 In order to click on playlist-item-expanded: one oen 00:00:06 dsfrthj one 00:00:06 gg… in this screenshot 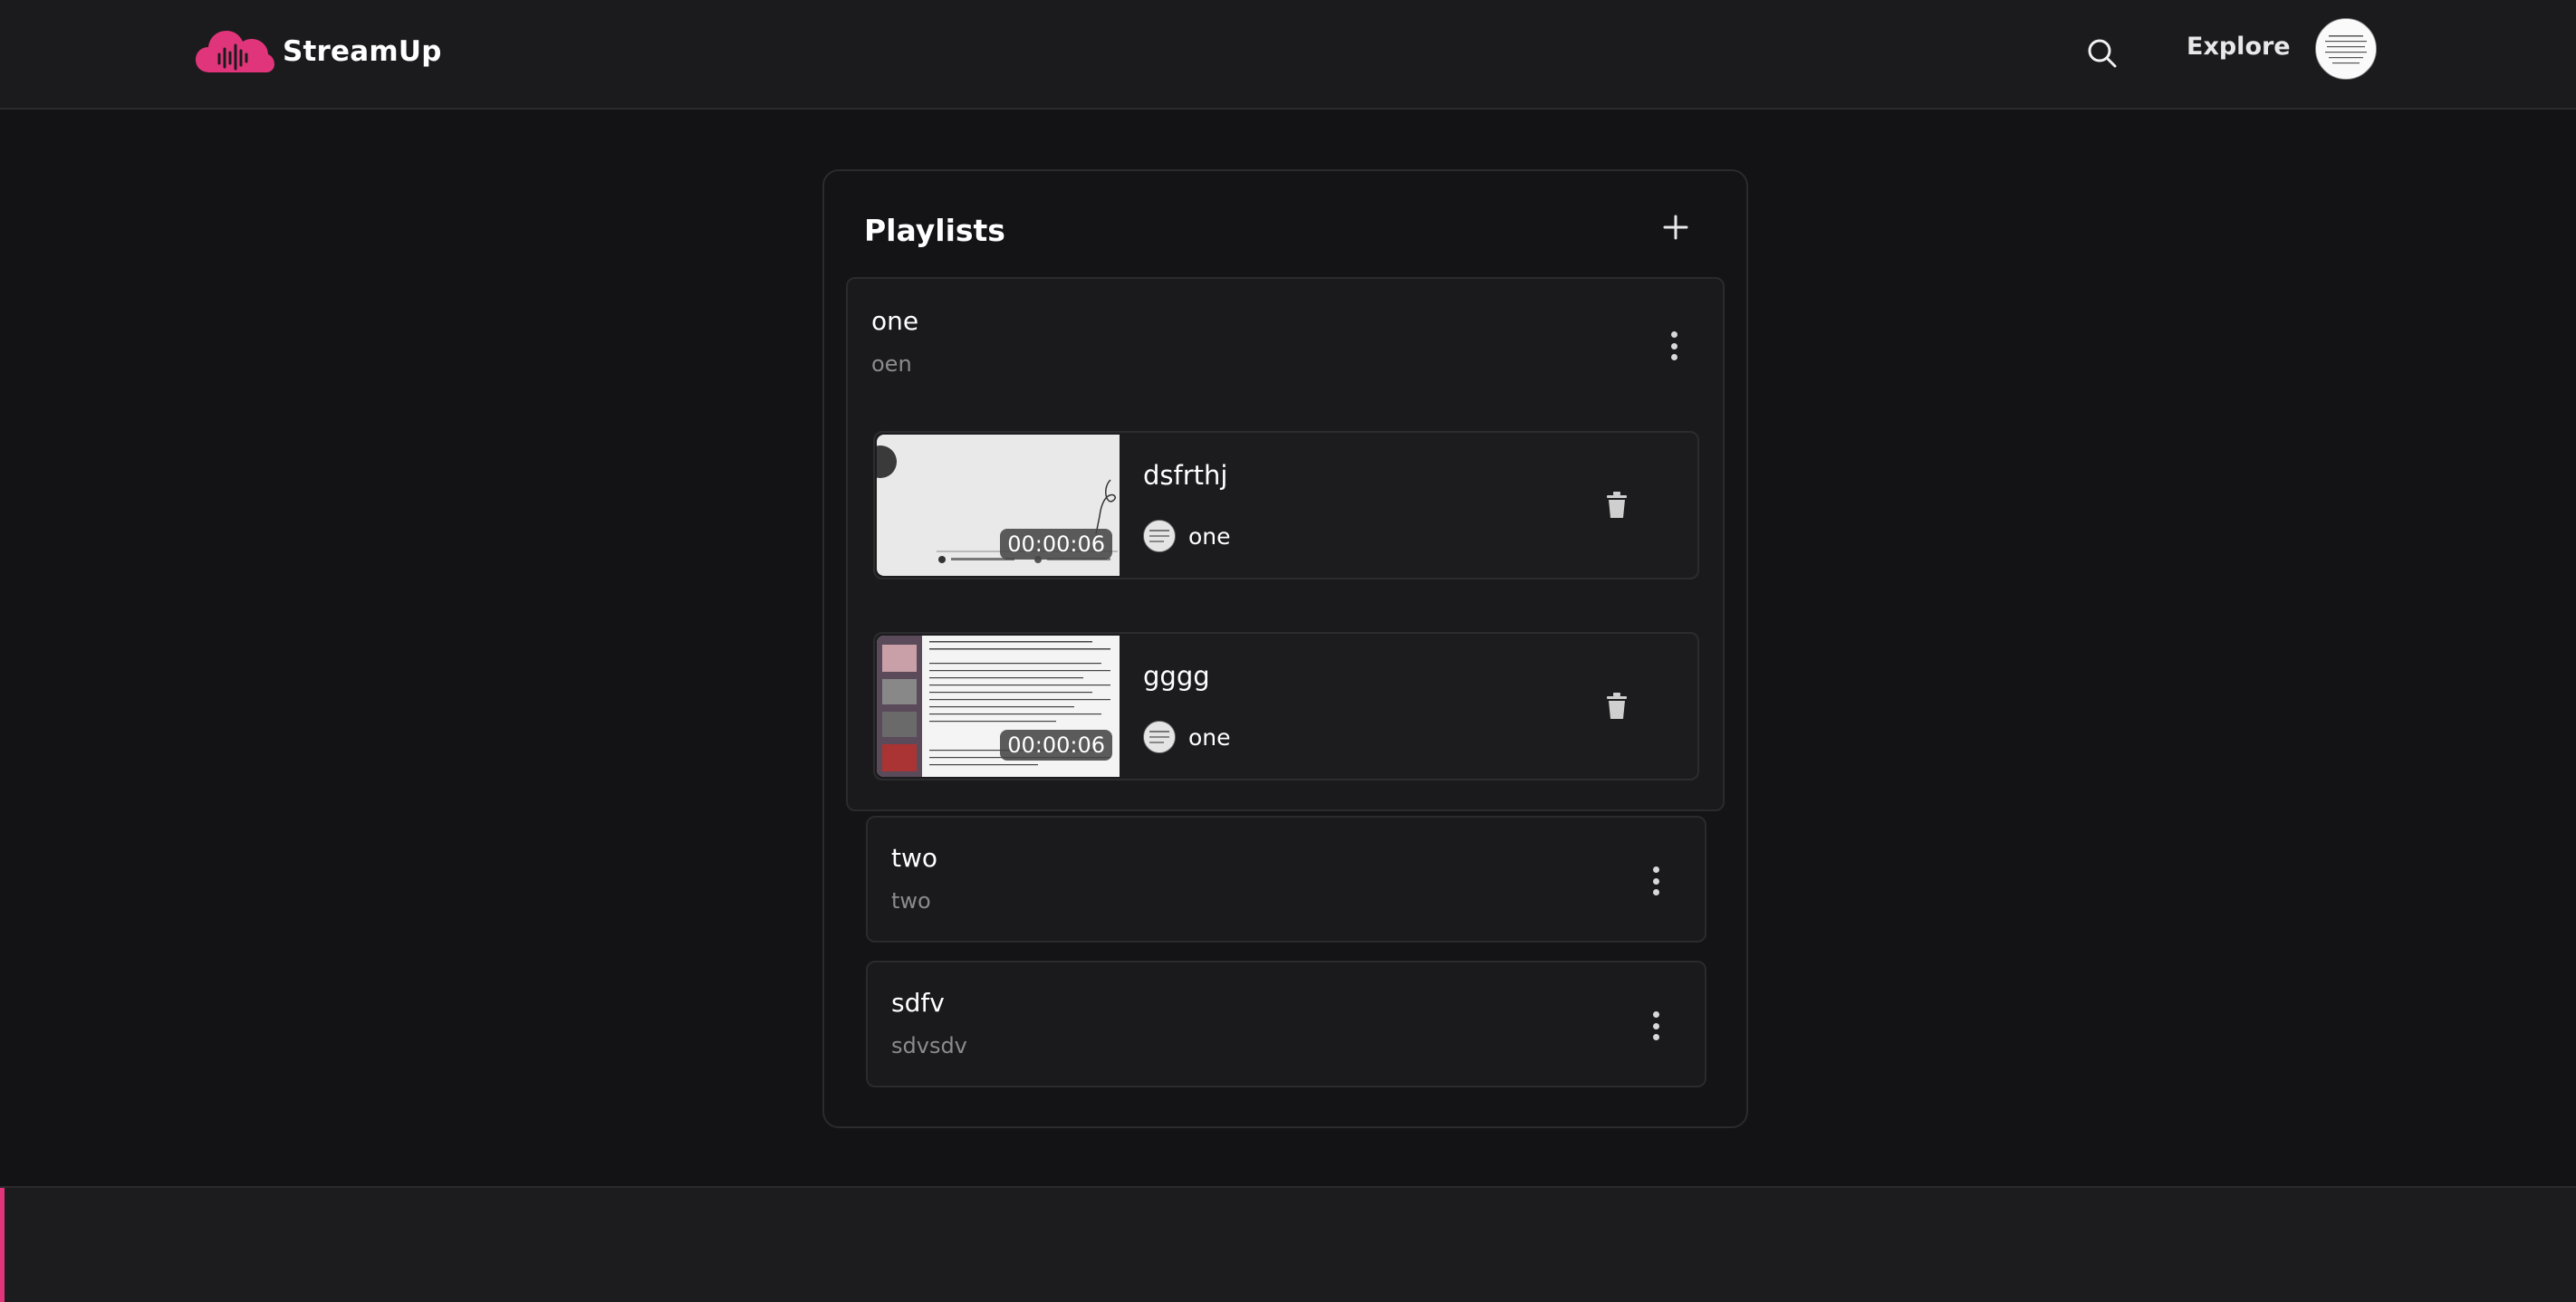, I will do `click(1285, 544)`.